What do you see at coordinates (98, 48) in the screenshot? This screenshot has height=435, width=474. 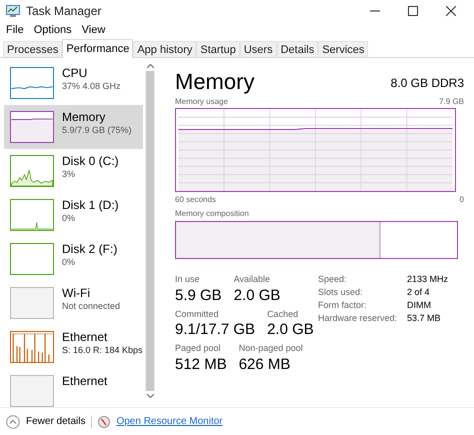 I see `tab: Performance` at bounding box center [98, 48].